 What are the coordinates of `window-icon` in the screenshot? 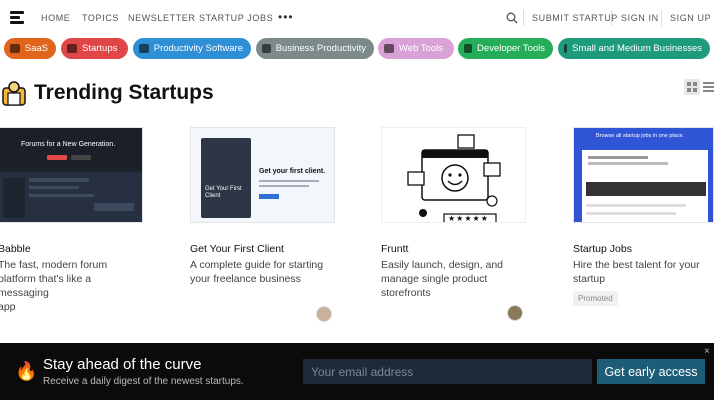 It's located at (144, 48).